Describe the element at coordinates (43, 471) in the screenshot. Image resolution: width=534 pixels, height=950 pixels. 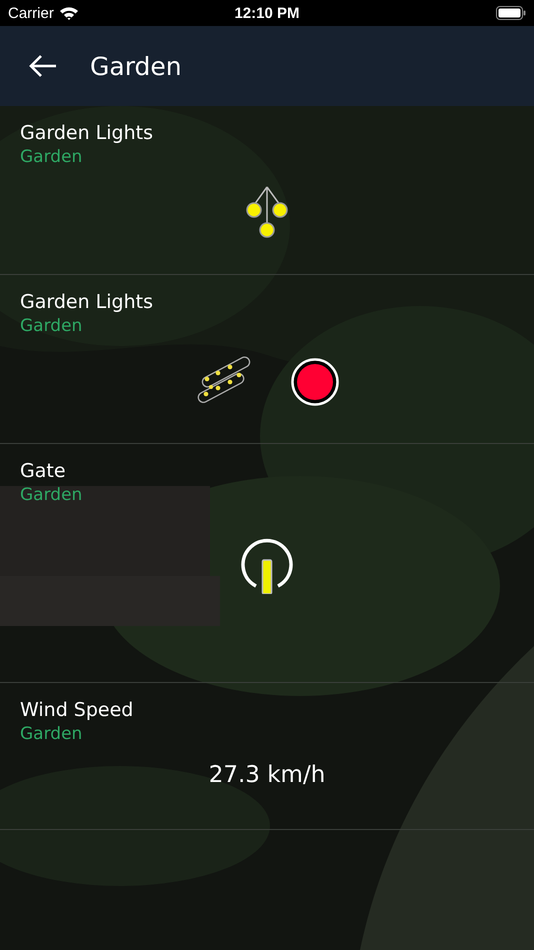
I see `device-name: Gate` at that location.